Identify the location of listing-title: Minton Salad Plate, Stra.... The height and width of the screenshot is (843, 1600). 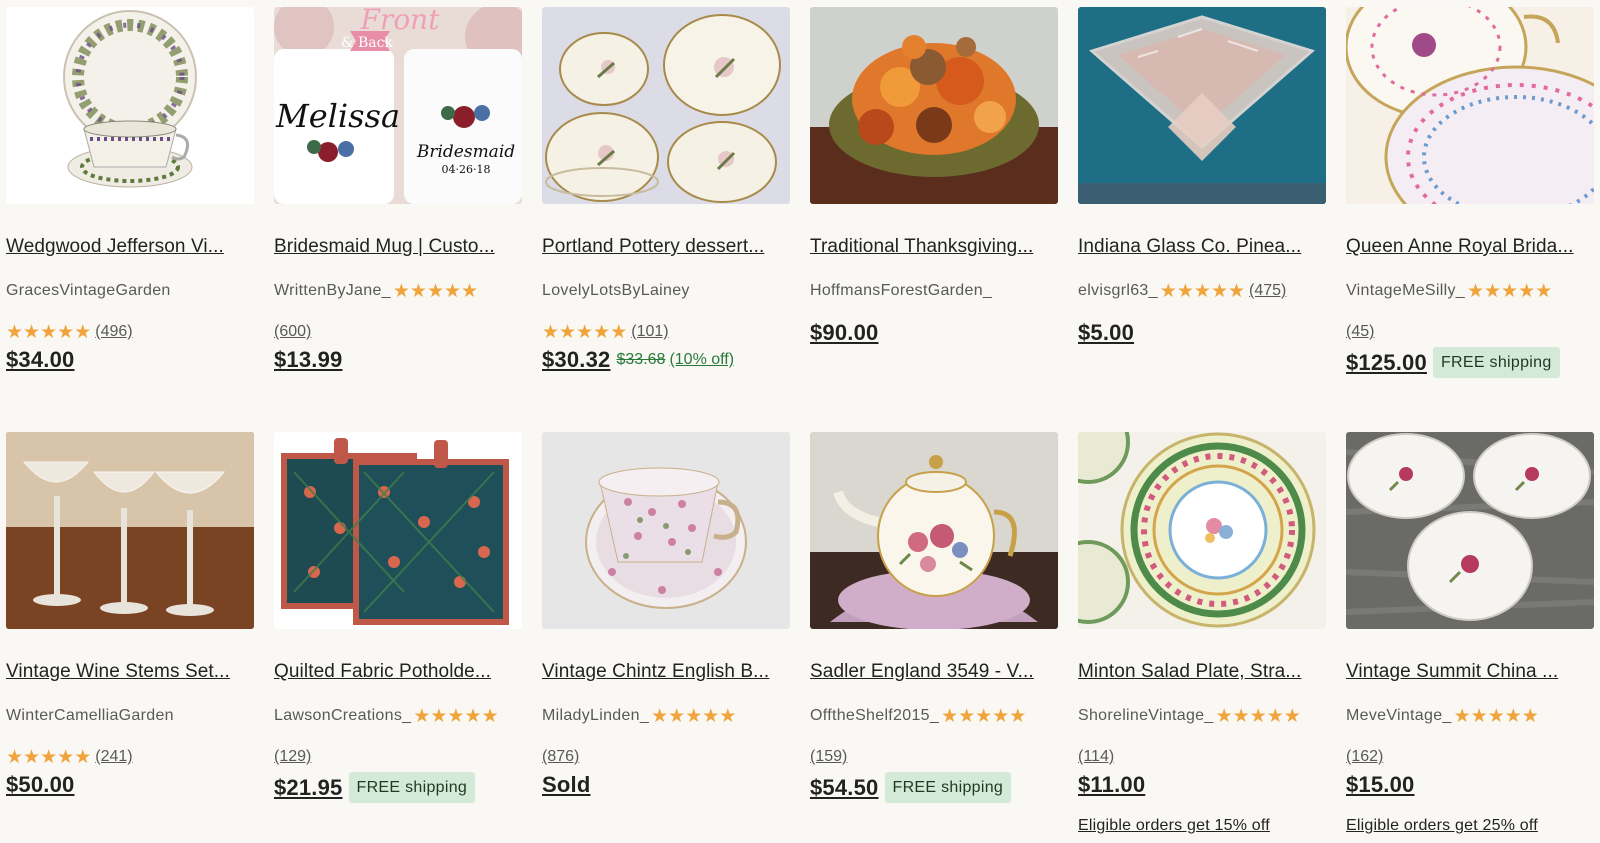
(1202, 672).